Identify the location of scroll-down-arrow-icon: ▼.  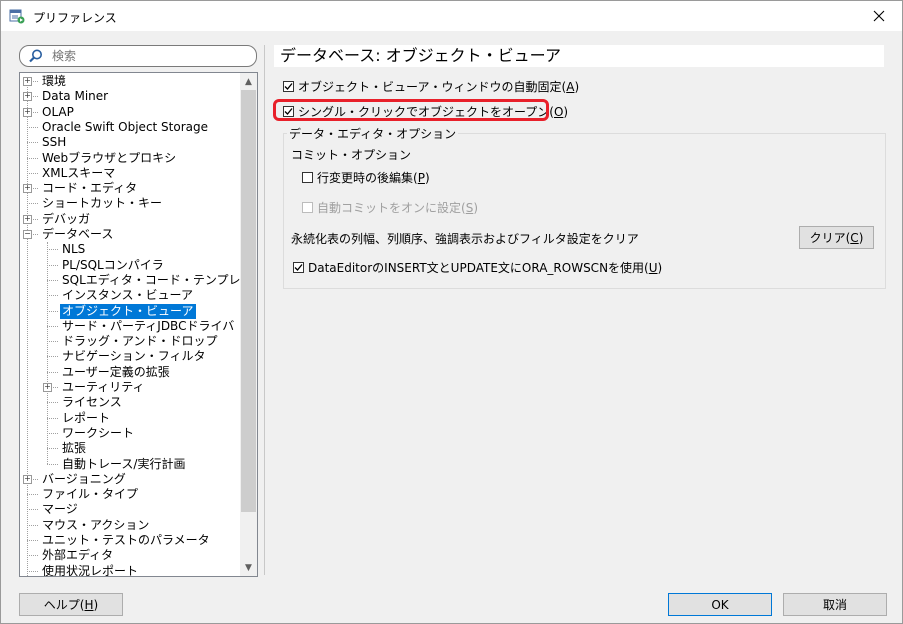
(248, 567).